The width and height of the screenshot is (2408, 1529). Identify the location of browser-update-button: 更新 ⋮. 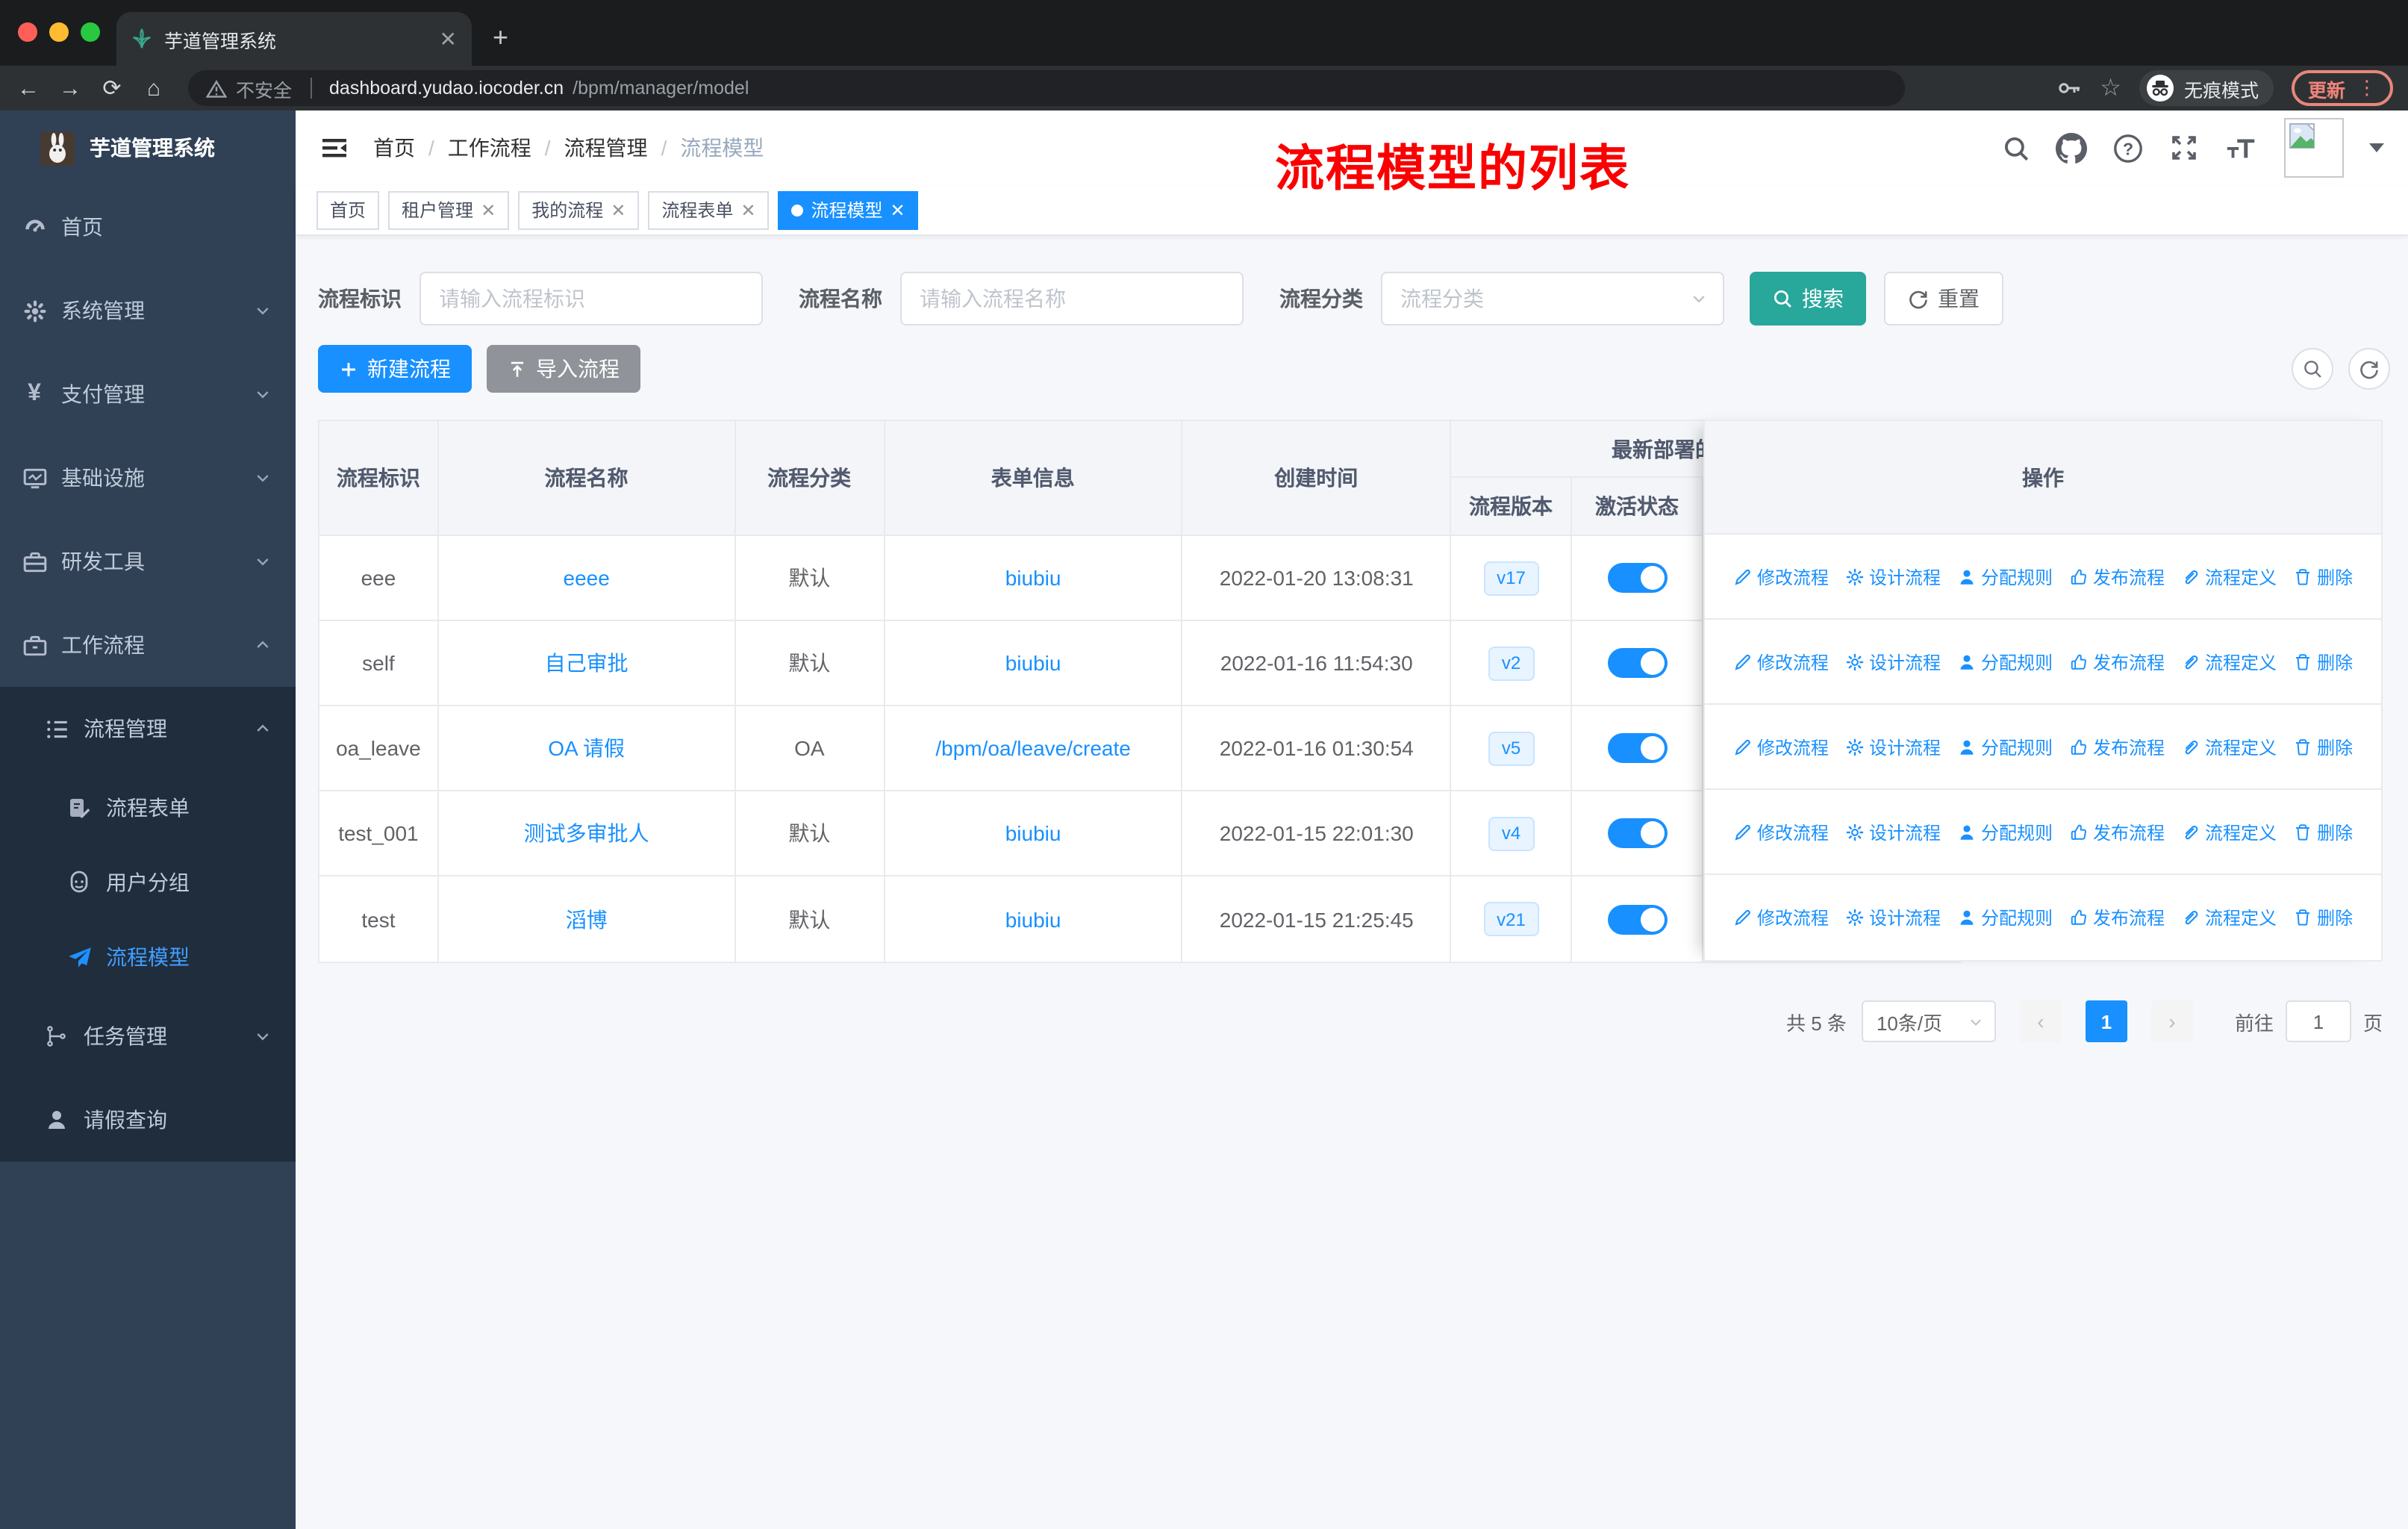
(2342, 88).